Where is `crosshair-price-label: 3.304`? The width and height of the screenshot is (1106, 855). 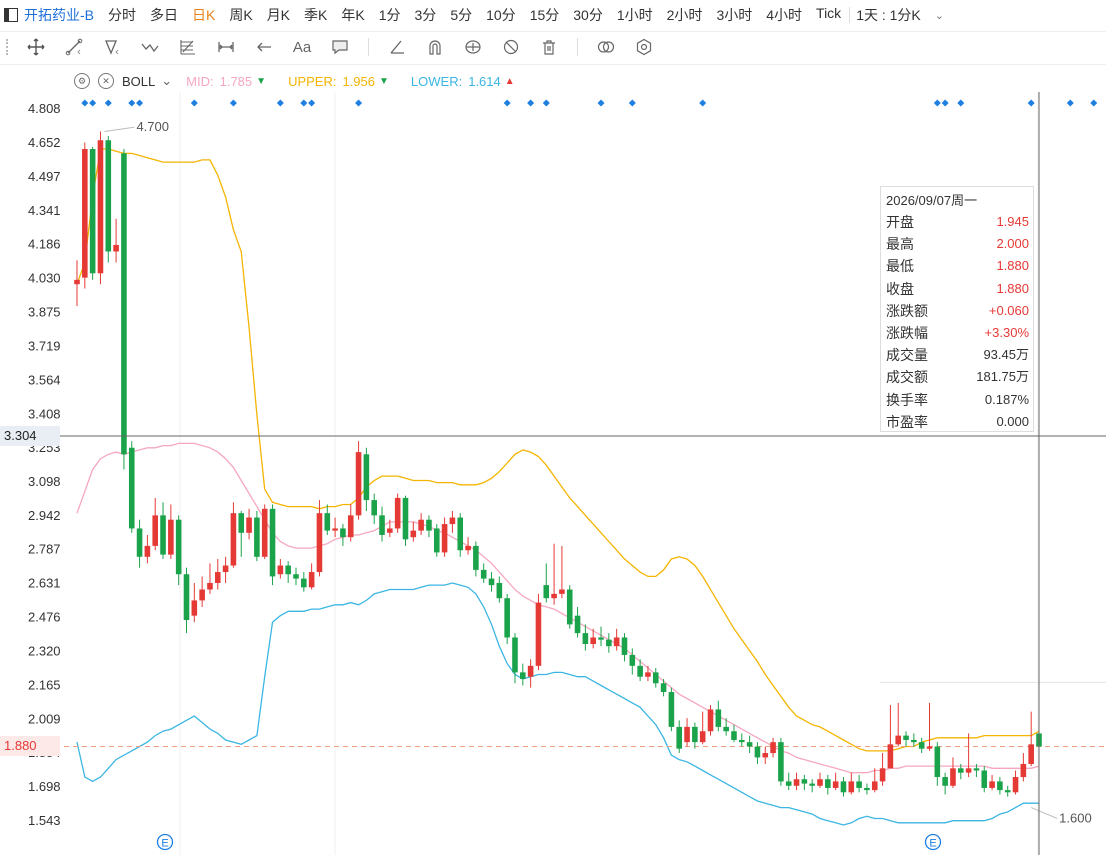
crosshair-price-label: 3.304 is located at coordinates (30, 436).